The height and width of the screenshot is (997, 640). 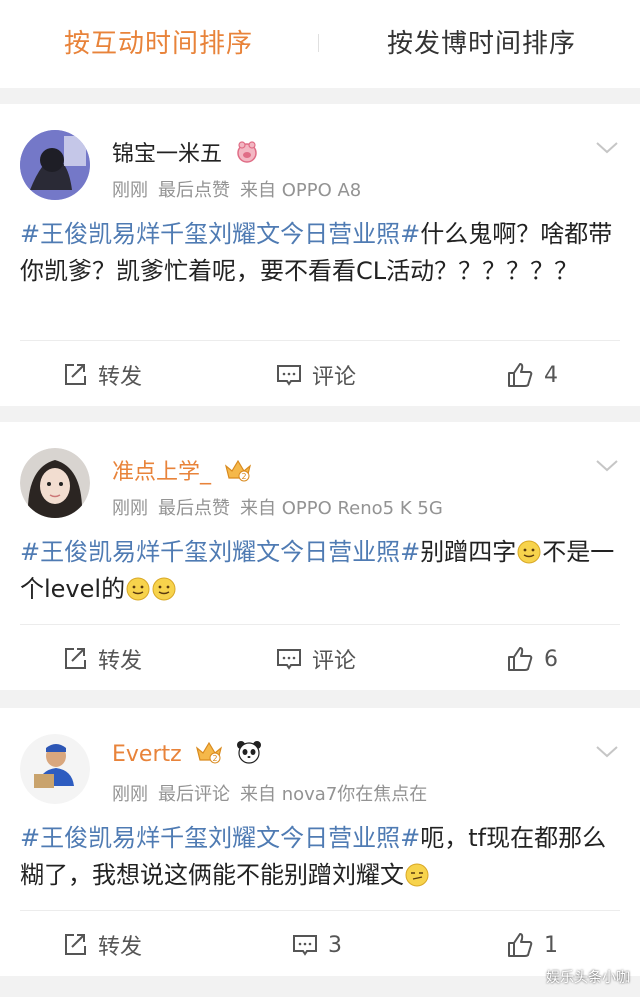 I want to click on post-meta: 刚刚 最后评论 来自 nova7你在焦点在, so click(x=274, y=793).